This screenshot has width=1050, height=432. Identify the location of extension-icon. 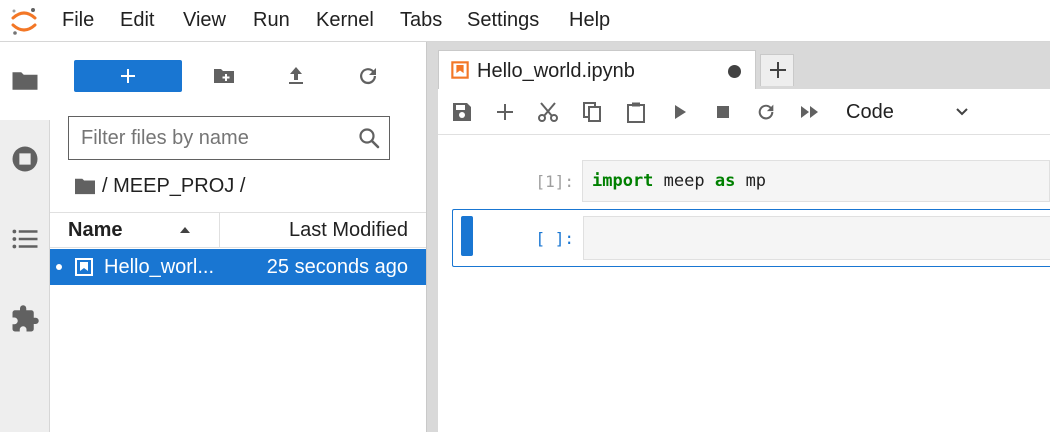
(25, 319).